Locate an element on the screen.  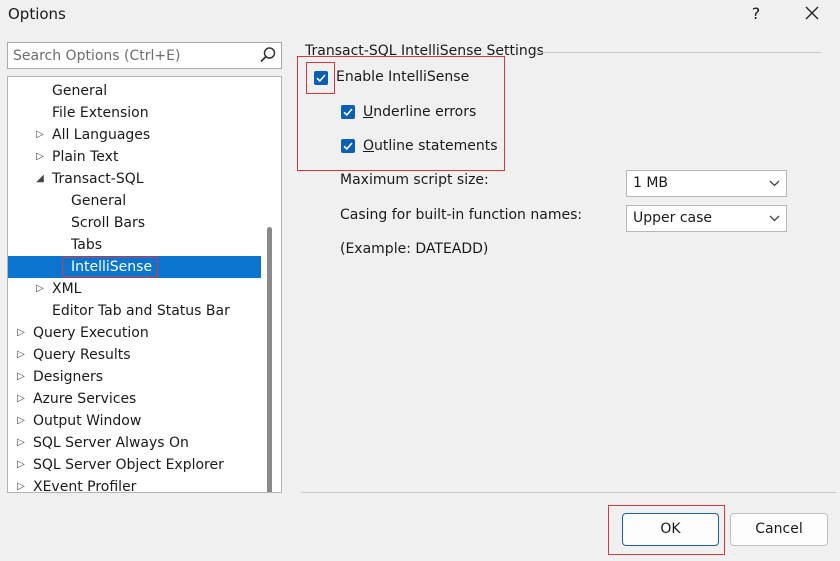
selection-highlight-box is located at coordinates (110, 267).